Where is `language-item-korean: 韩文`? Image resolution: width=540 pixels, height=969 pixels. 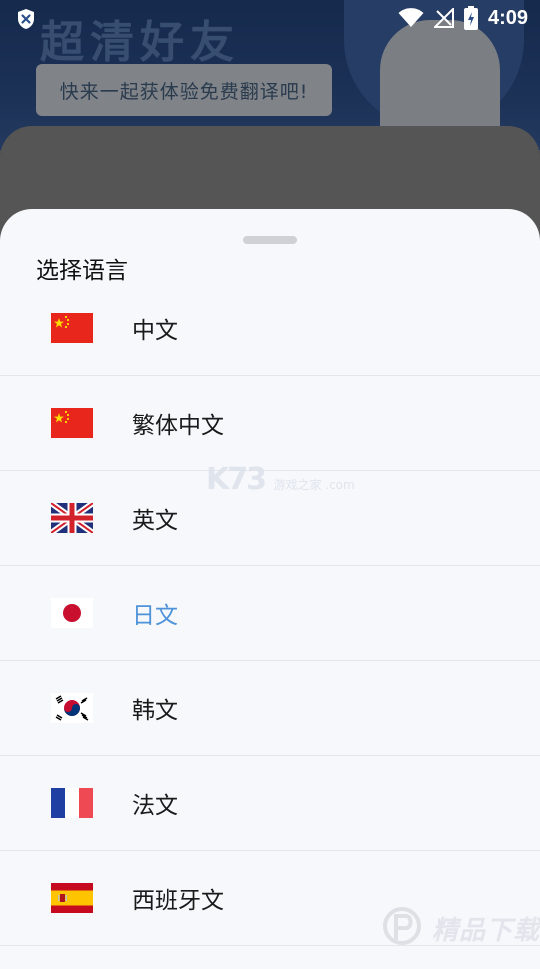
language-item-korean: 韩文 is located at coordinates (270, 708).